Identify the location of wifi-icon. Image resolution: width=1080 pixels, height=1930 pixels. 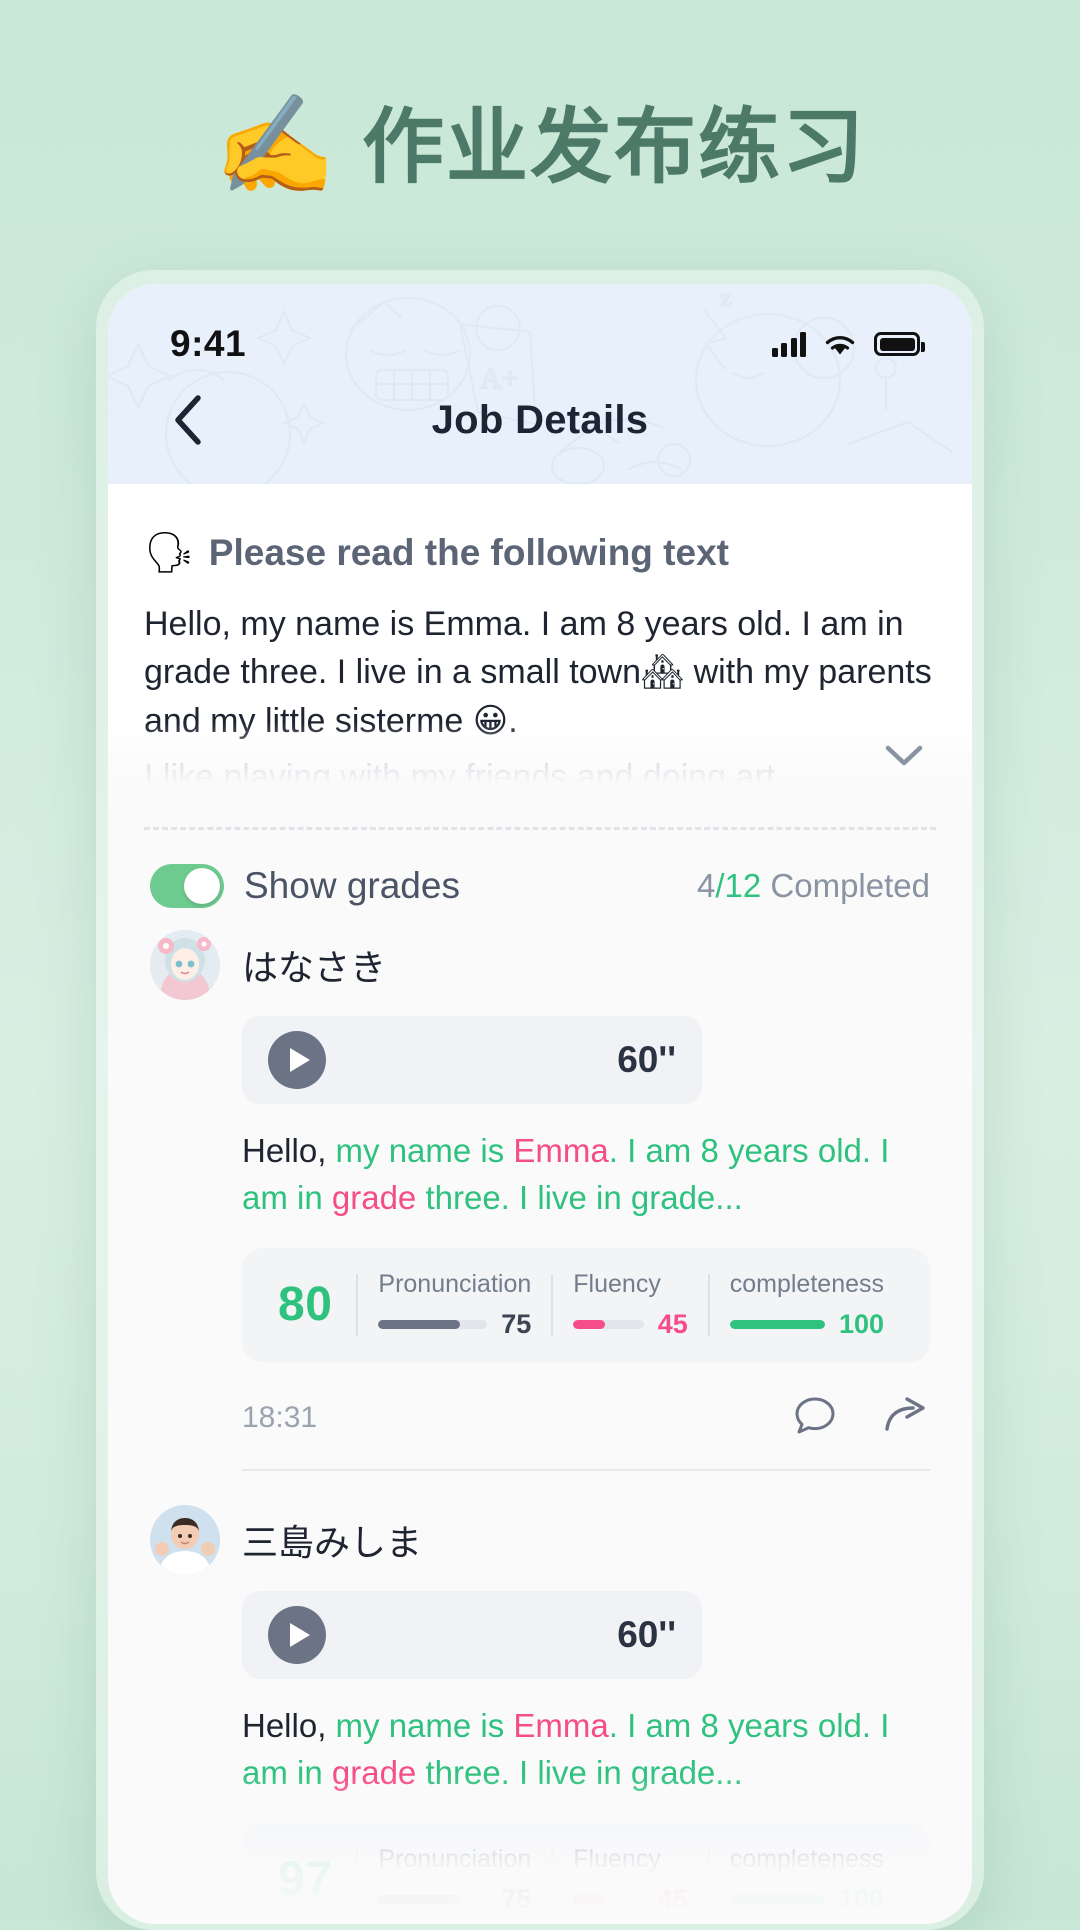
(840, 344).